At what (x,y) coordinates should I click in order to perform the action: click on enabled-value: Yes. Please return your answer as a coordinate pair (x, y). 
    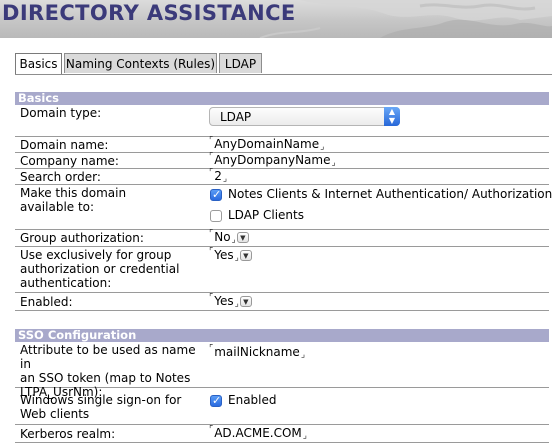
    Looking at the image, I should click on (224, 301).